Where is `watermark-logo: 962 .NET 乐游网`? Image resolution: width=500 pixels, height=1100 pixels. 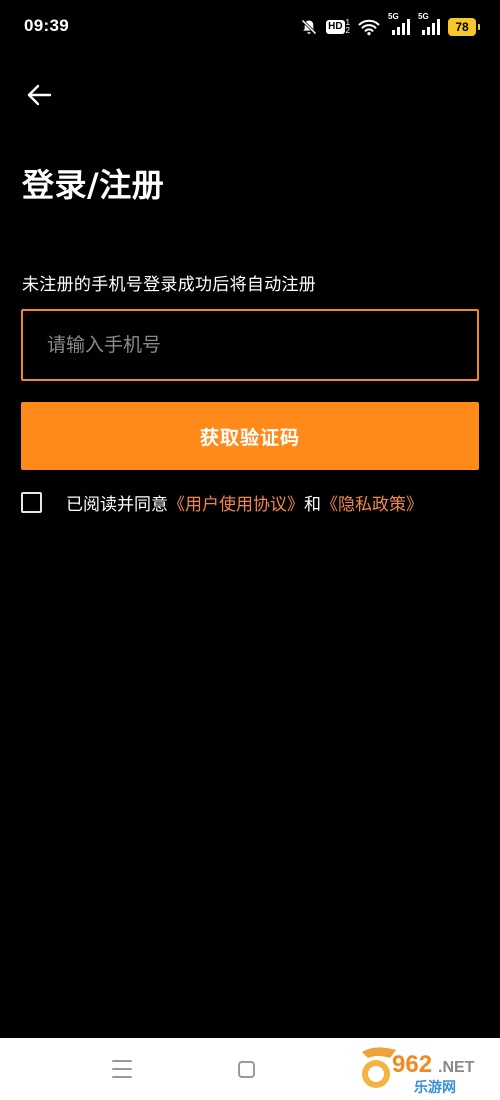 watermark-logo: 962 .NET 乐游网 is located at coordinates (418, 1071).